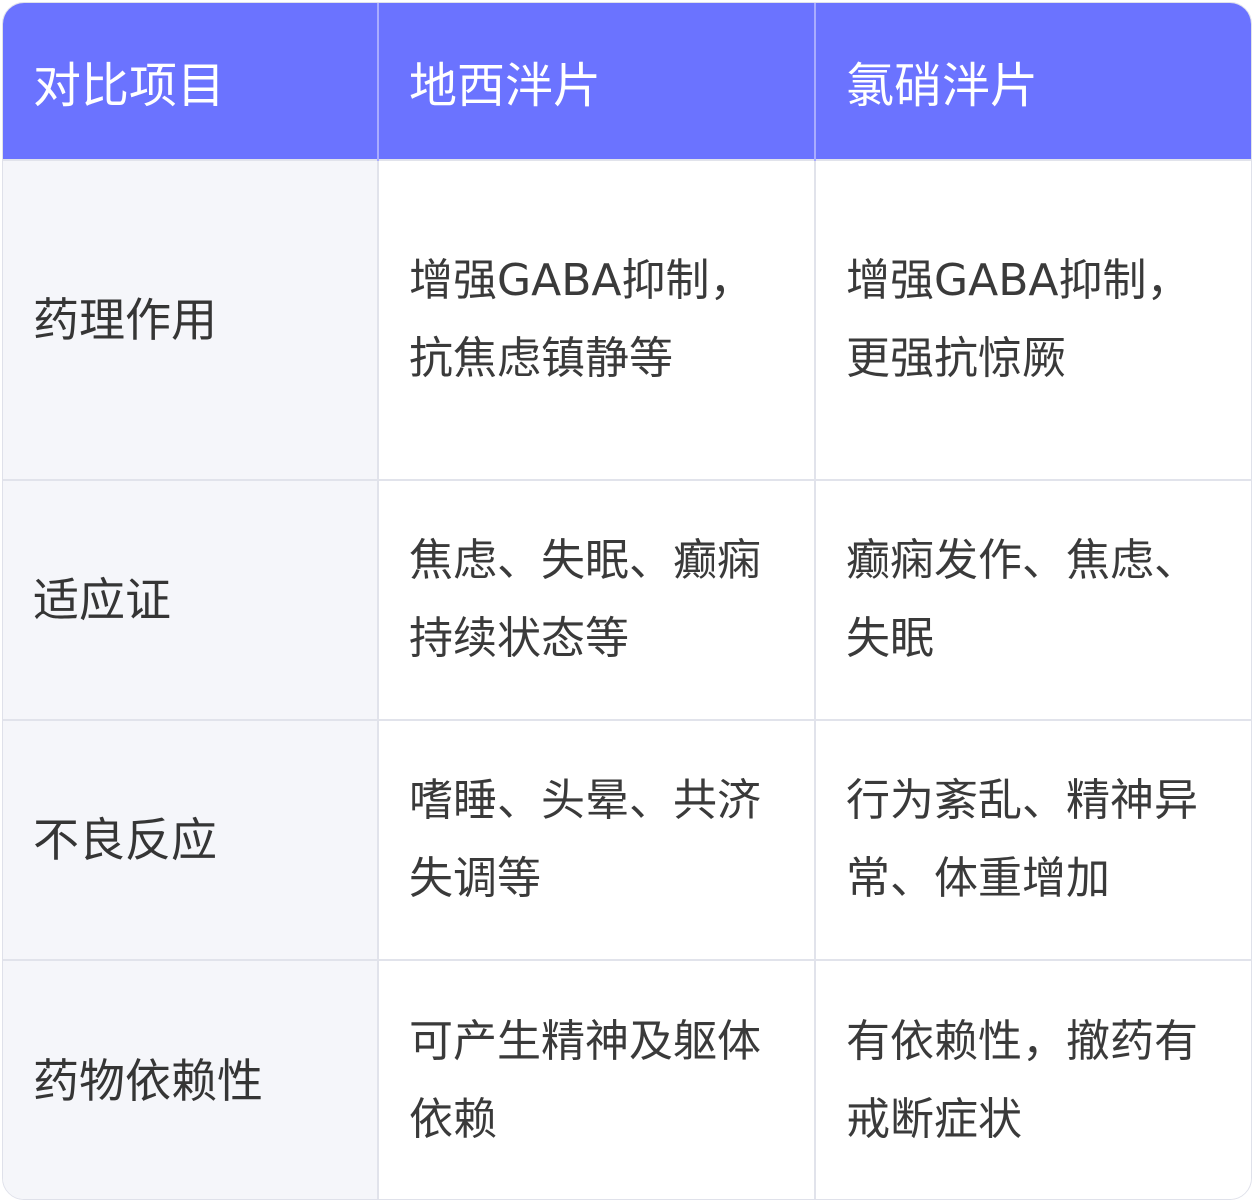 The width and height of the screenshot is (1254, 1204). Describe the element at coordinates (597, 1079) in the screenshot. I see `cell-diazepam-dependence: 可产生精神及躯体依赖` at that location.